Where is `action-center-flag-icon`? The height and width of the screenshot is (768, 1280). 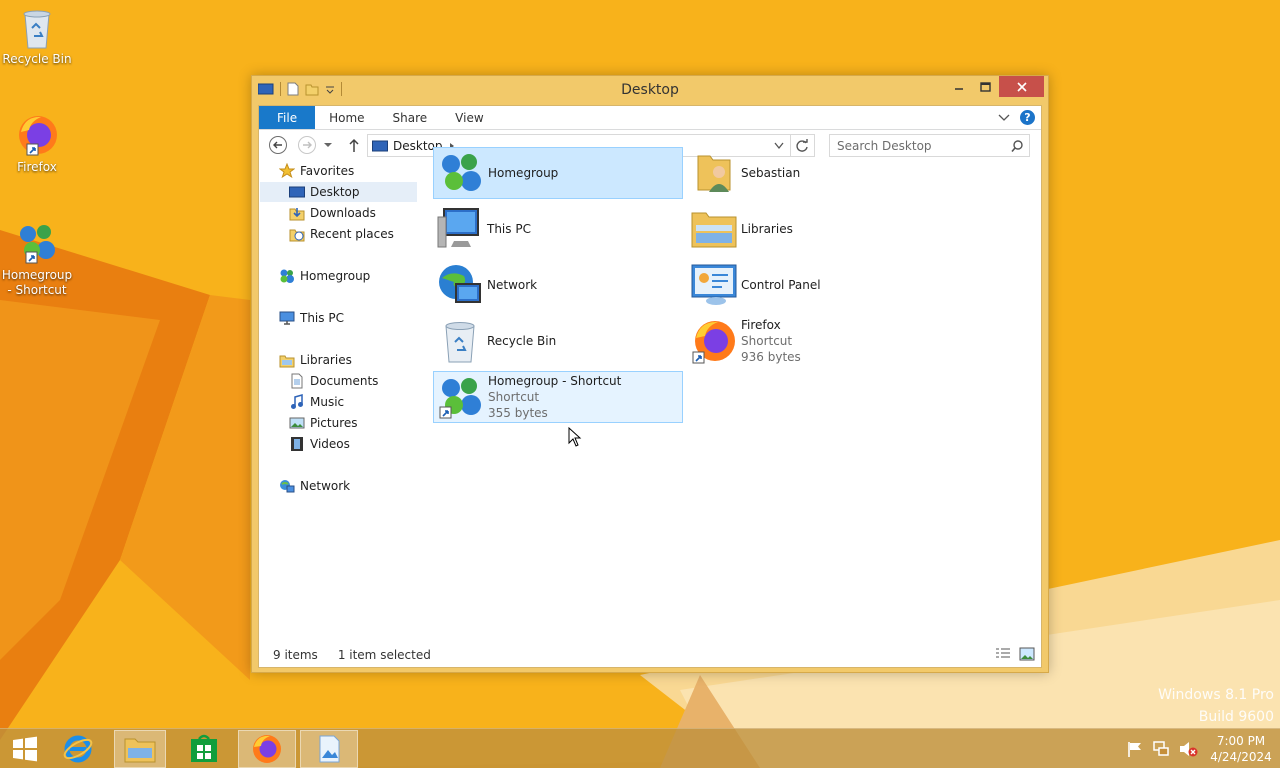 action-center-flag-icon is located at coordinates (1135, 749).